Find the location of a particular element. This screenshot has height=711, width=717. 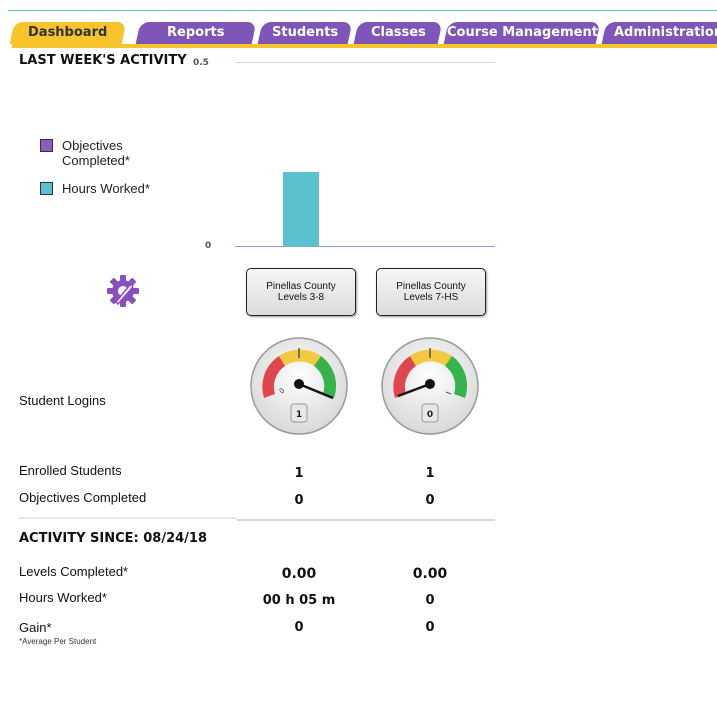

levels-completed-label: Levels Completed* is located at coordinates (74, 571).